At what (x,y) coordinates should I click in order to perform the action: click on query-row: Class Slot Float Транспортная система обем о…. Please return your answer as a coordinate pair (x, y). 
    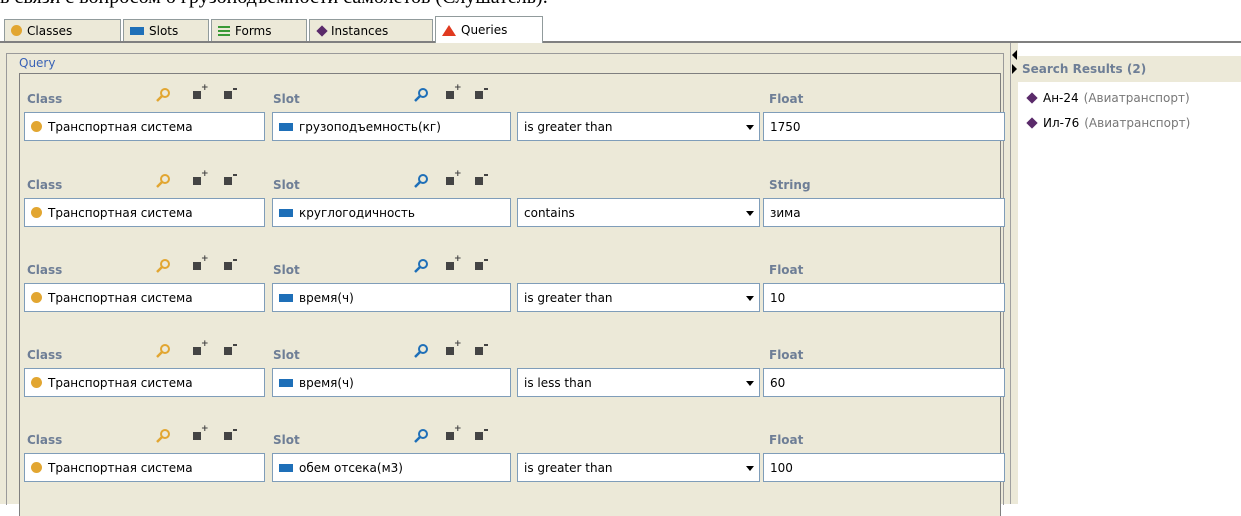
    Looking at the image, I should click on (512, 458).